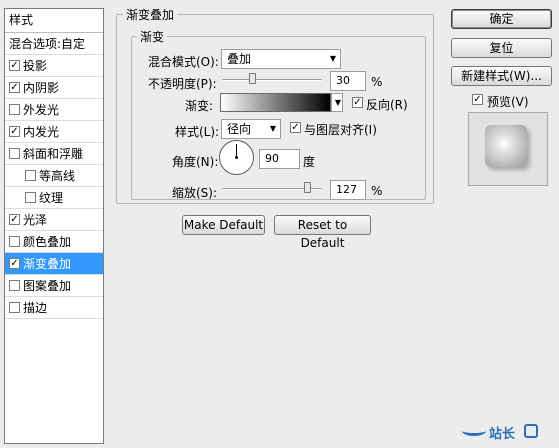 The width and height of the screenshot is (559, 448). I want to click on style-item: 描边, so click(54, 308).